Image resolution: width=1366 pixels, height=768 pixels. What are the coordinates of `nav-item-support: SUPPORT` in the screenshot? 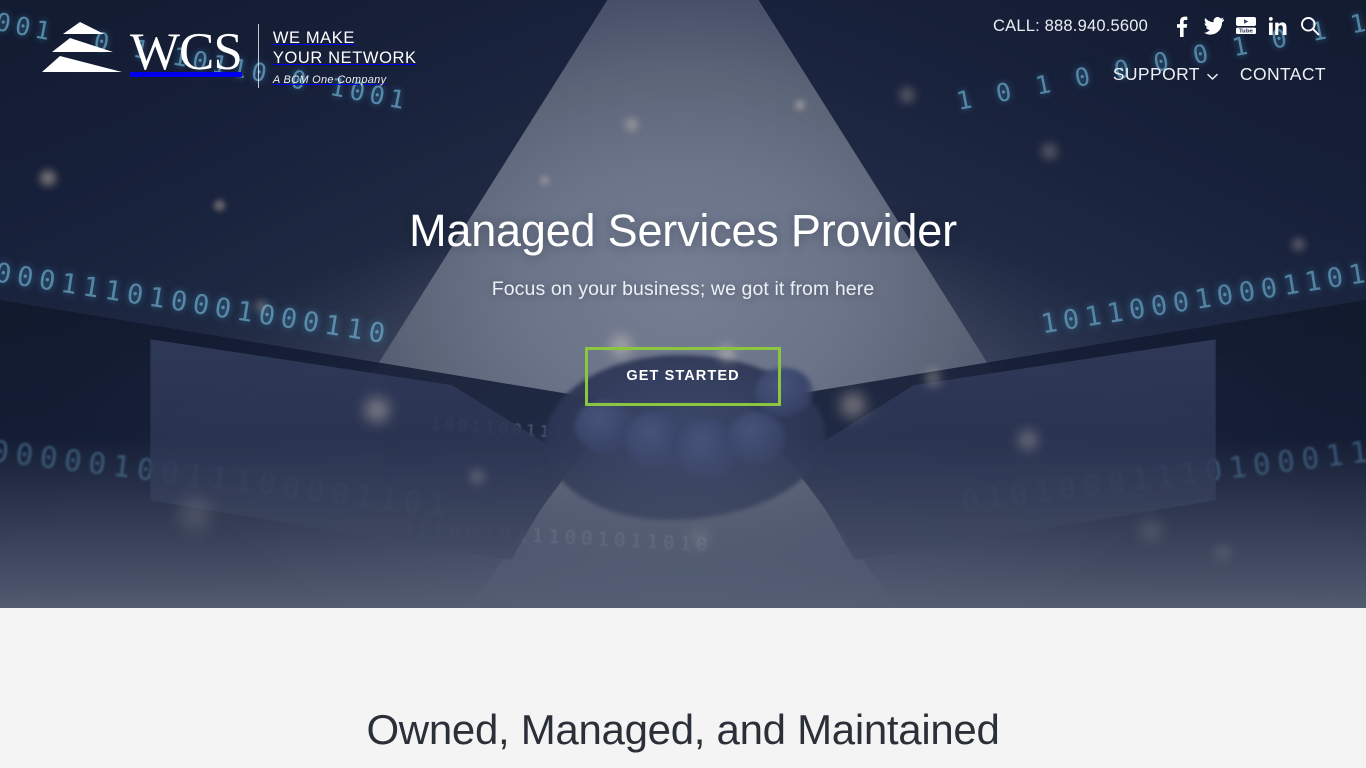 It's located at (1165, 74).